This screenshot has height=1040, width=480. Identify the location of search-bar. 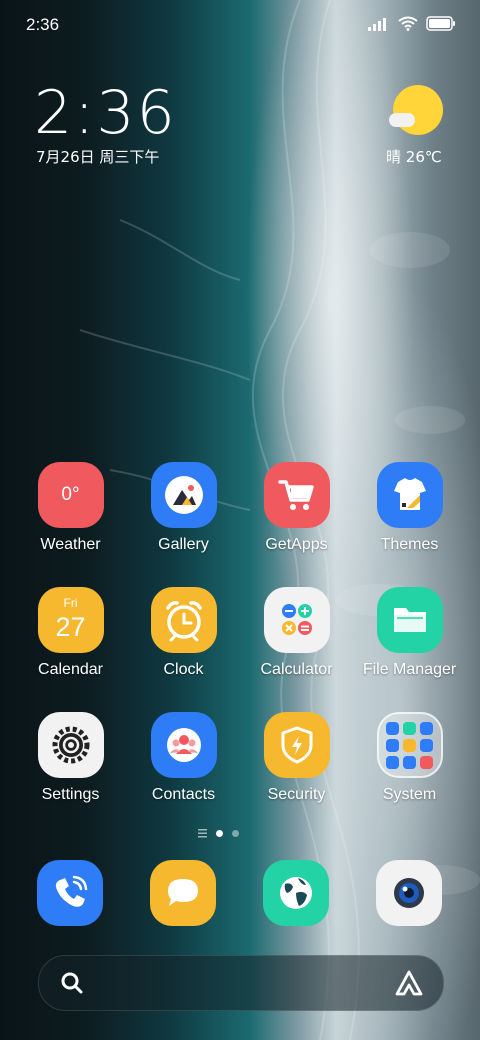
(241, 983).